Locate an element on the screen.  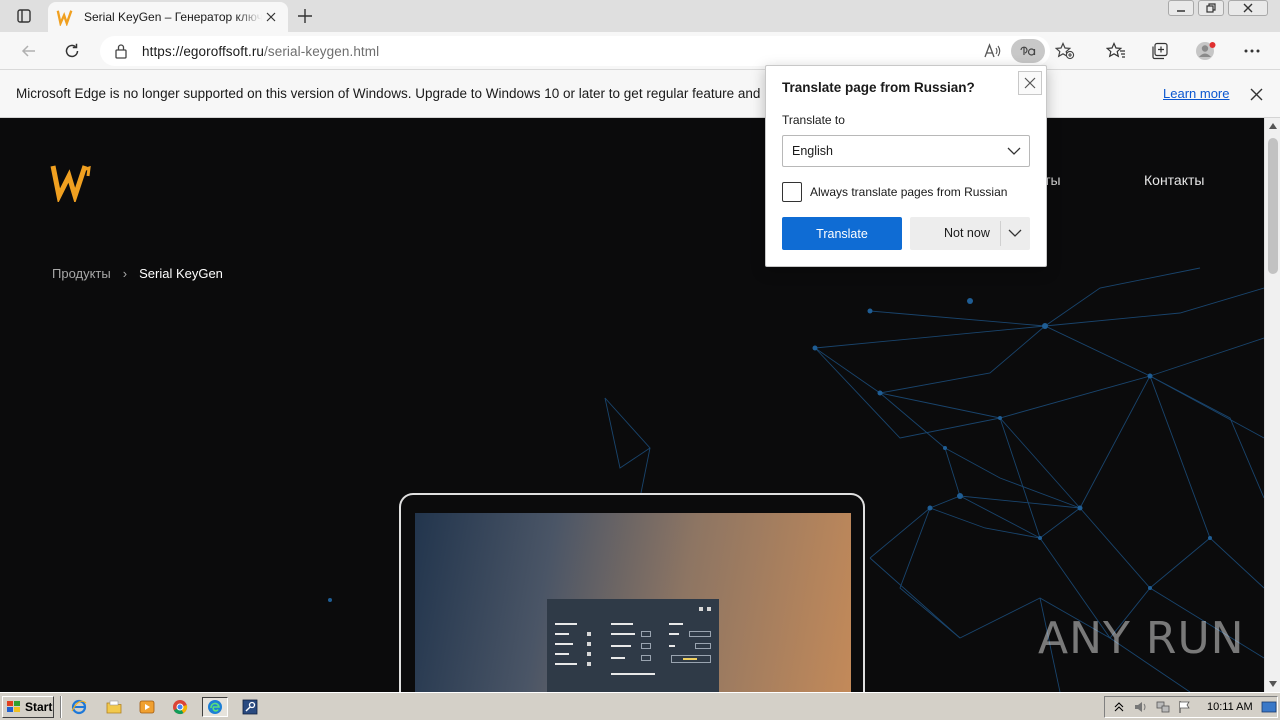
restore-button is located at coordinates (1211, 8).